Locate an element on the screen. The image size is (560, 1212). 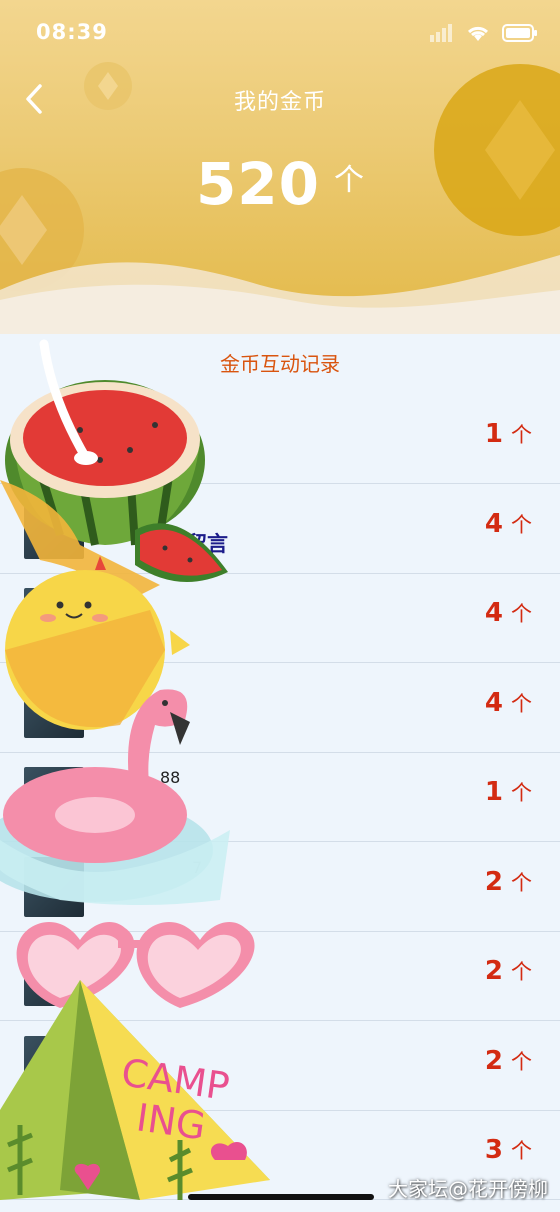
record-amount: 3个 is located at coordinates (508, 1150).